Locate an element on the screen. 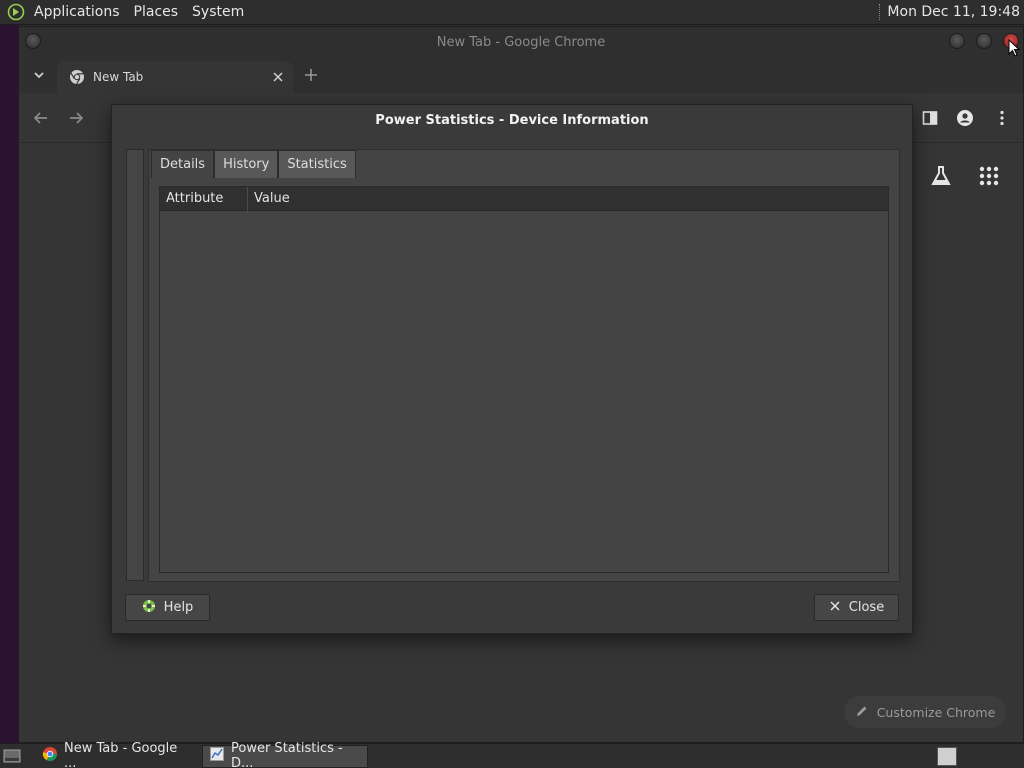 The image size is (1024, 768). profile-avatar-icon is located at coordinates (965, 118).